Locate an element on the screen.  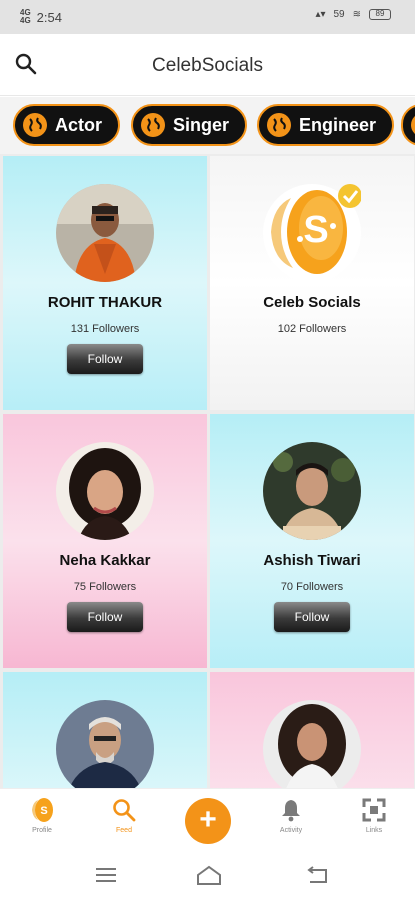
app-header: CelebSocials is located at coordinates (207, 65).